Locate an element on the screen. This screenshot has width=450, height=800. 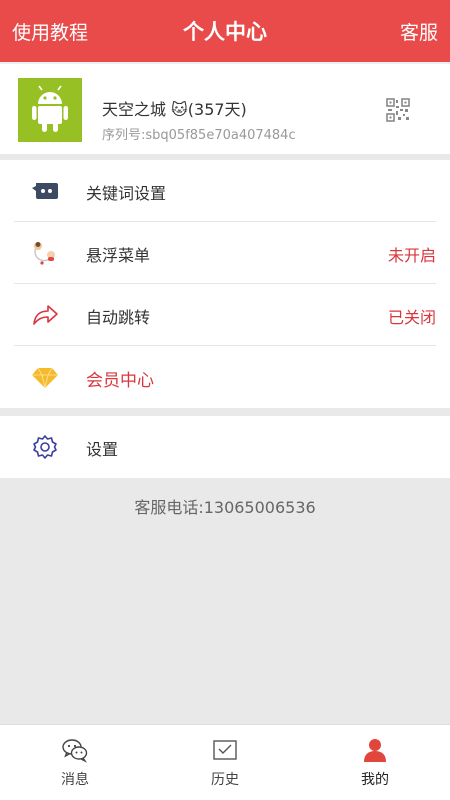
menu-label: 关键词设置 is located at coordinates (126, 193).